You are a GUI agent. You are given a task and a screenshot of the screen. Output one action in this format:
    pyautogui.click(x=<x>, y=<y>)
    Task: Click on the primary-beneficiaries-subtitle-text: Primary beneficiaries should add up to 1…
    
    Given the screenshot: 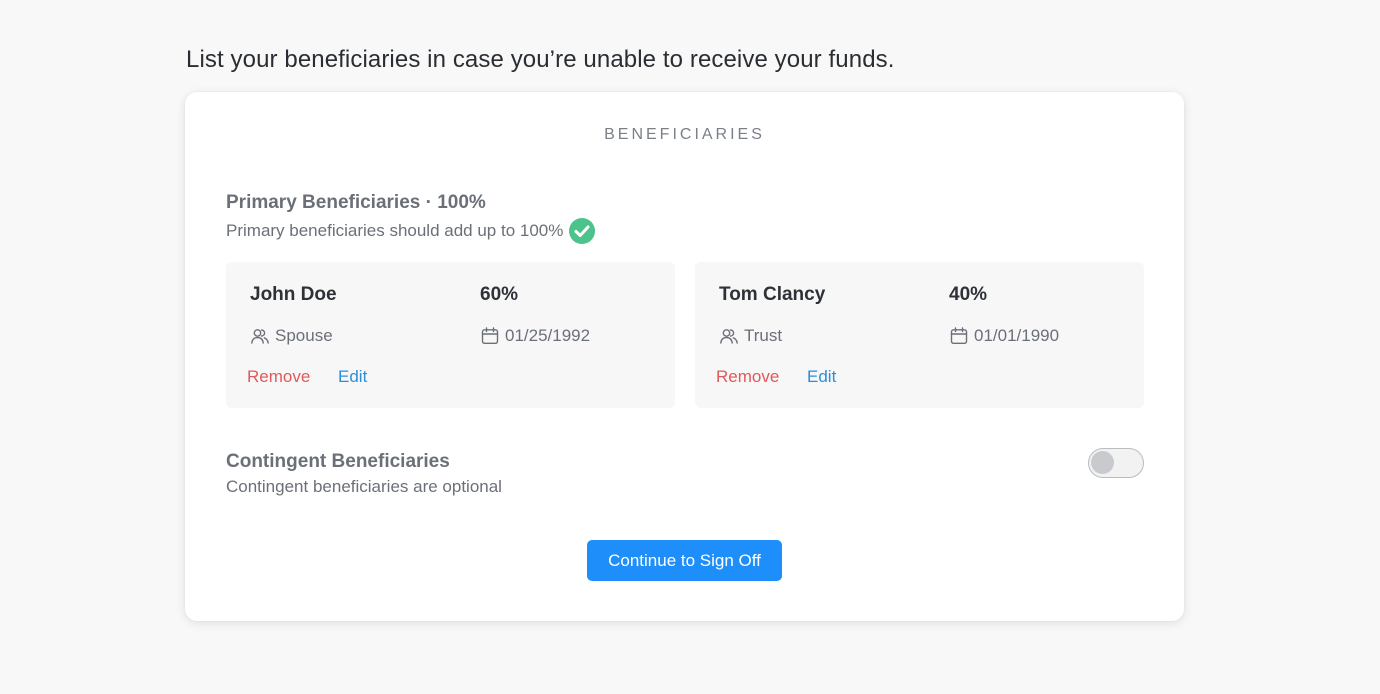 What is the action you would take?
    pyautogui.click(x=395, y=230)
    